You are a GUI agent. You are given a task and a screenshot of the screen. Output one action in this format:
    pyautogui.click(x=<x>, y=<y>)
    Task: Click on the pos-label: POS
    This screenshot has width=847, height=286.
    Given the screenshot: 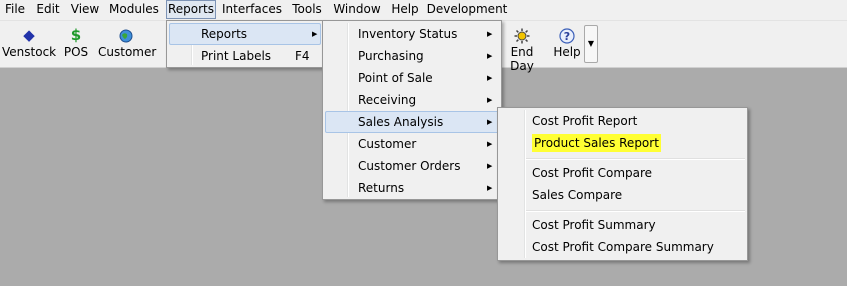 What is the action you would take?
    pyautogui.click(x=76, y=52)
    